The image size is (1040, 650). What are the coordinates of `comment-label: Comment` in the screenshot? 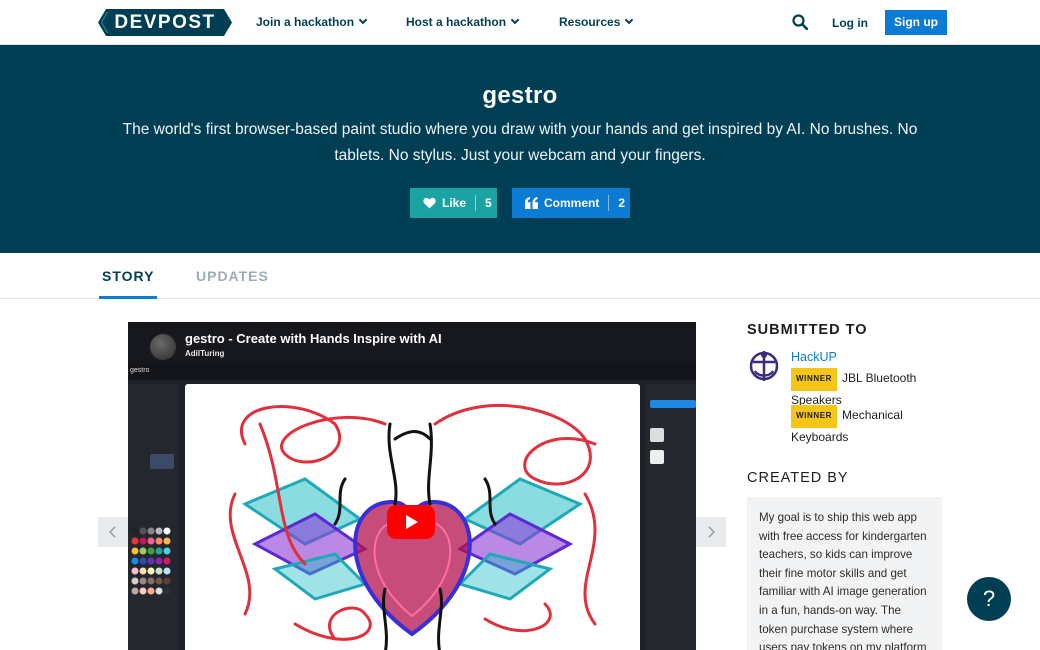 It's located at (572, 203).